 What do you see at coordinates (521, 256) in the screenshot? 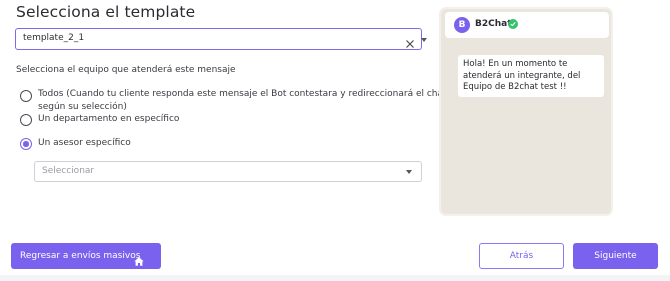
I see `back-button: Atrás` at bounding box center [521, 256].